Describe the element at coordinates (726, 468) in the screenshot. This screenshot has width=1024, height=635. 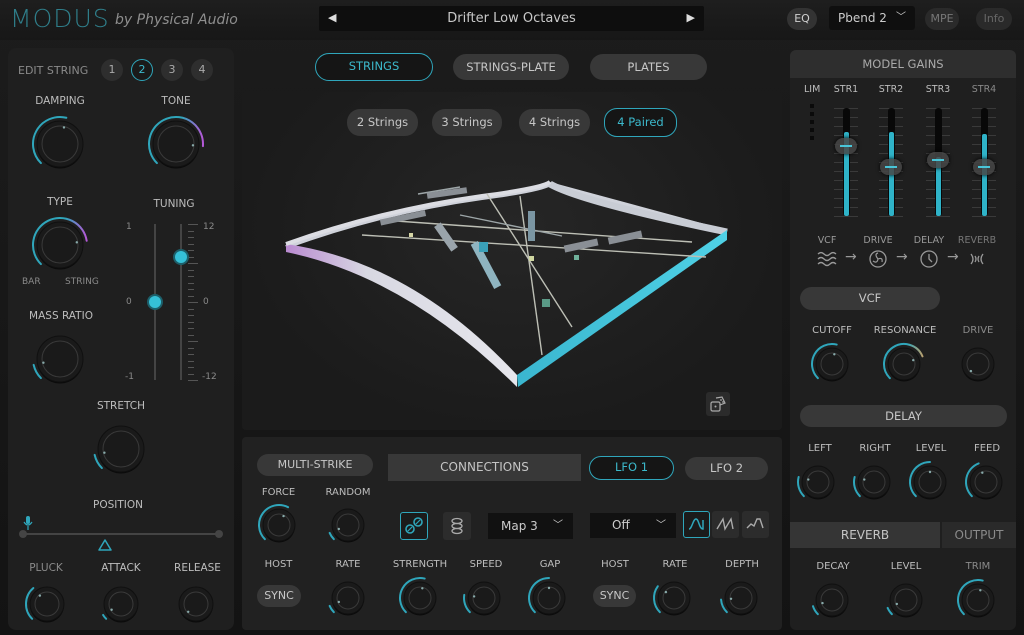
I see `tab-lfo-2: LFO 2` at that location.